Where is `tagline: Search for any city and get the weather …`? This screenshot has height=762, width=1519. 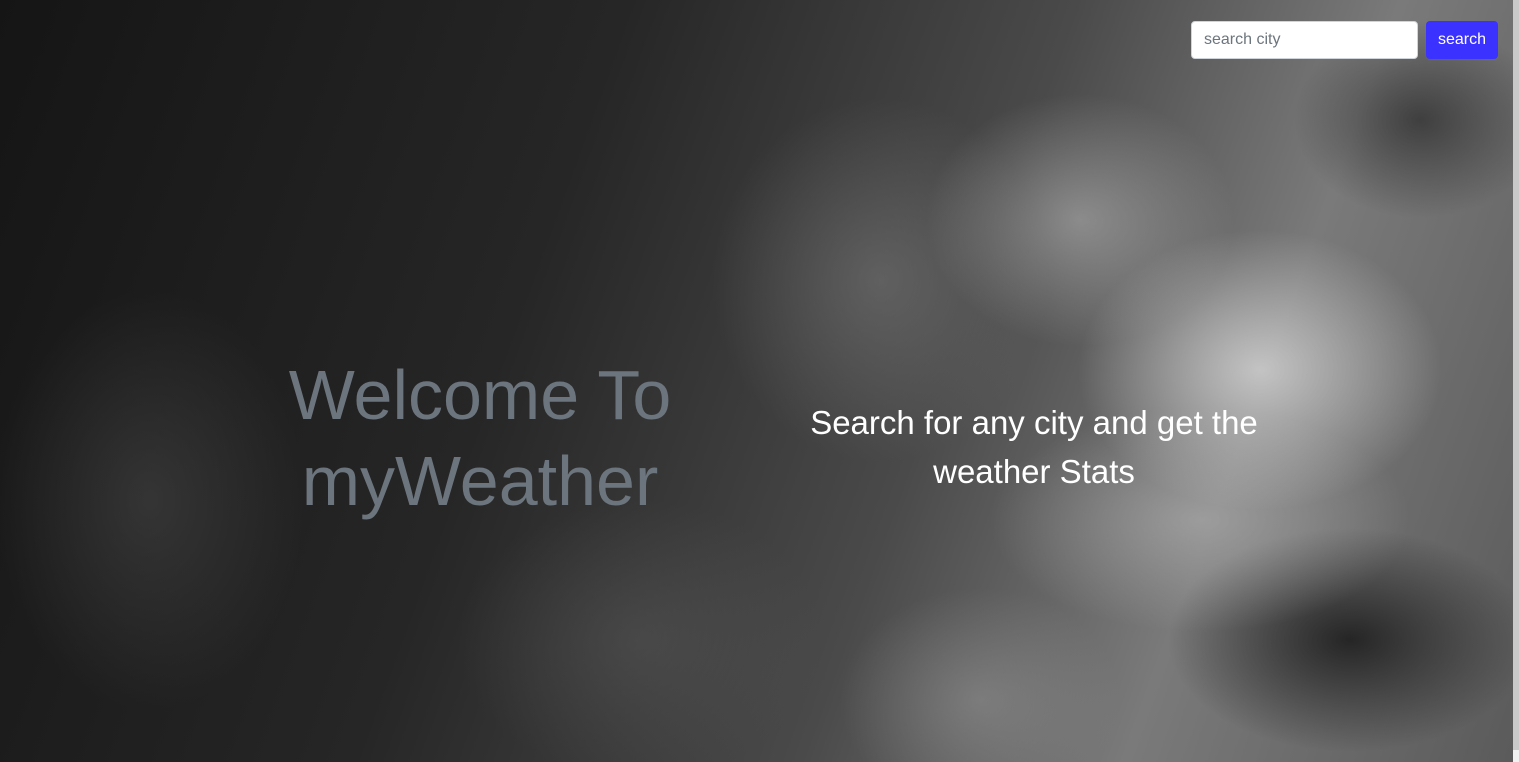
tagline: Search for any city and get the weather … is located at coordinates (1034, 447).